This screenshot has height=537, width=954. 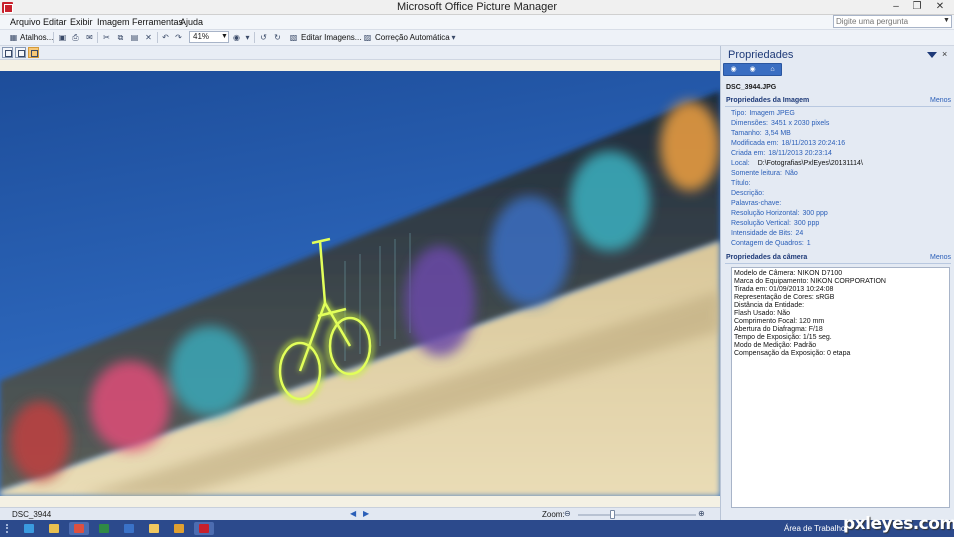 What do you see at coordinates (62, 37) in the screenshot?
I see `save-icon: ▣` at bounding box center [62, 37].